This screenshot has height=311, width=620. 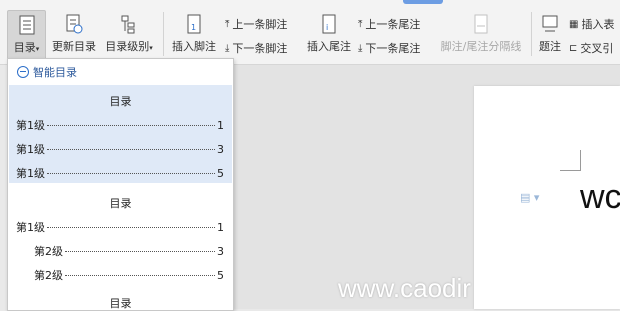 What do you see at coordinates (529, 197) in the screenshot?
I see `doc-options-icon: ▤ ▾` at bounding box center [529, 197].